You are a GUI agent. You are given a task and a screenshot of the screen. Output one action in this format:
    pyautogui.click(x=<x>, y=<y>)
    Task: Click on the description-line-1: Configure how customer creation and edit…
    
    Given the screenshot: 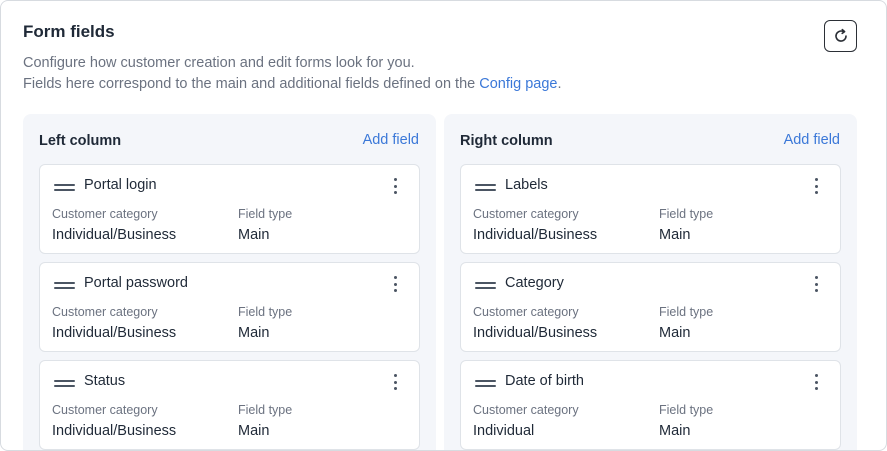 What is the action you would take?
    pyautogui.click(x=219, y=63)
    